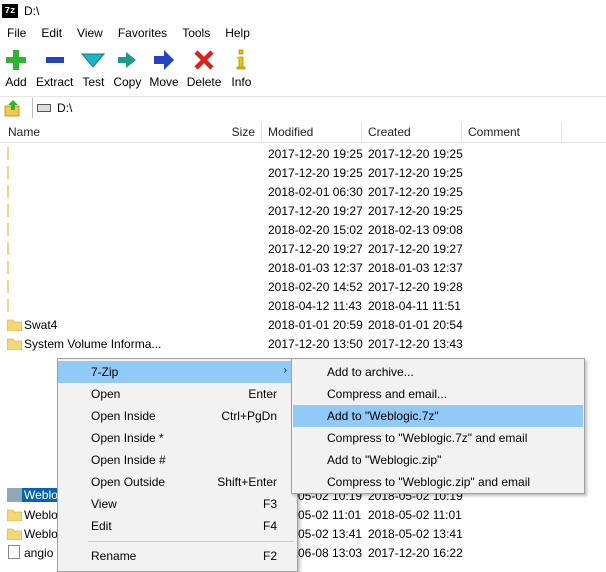 This screenshot has width=606, height=572. I want to click on submenu-arrow-icon: ›, so click(285, 370).